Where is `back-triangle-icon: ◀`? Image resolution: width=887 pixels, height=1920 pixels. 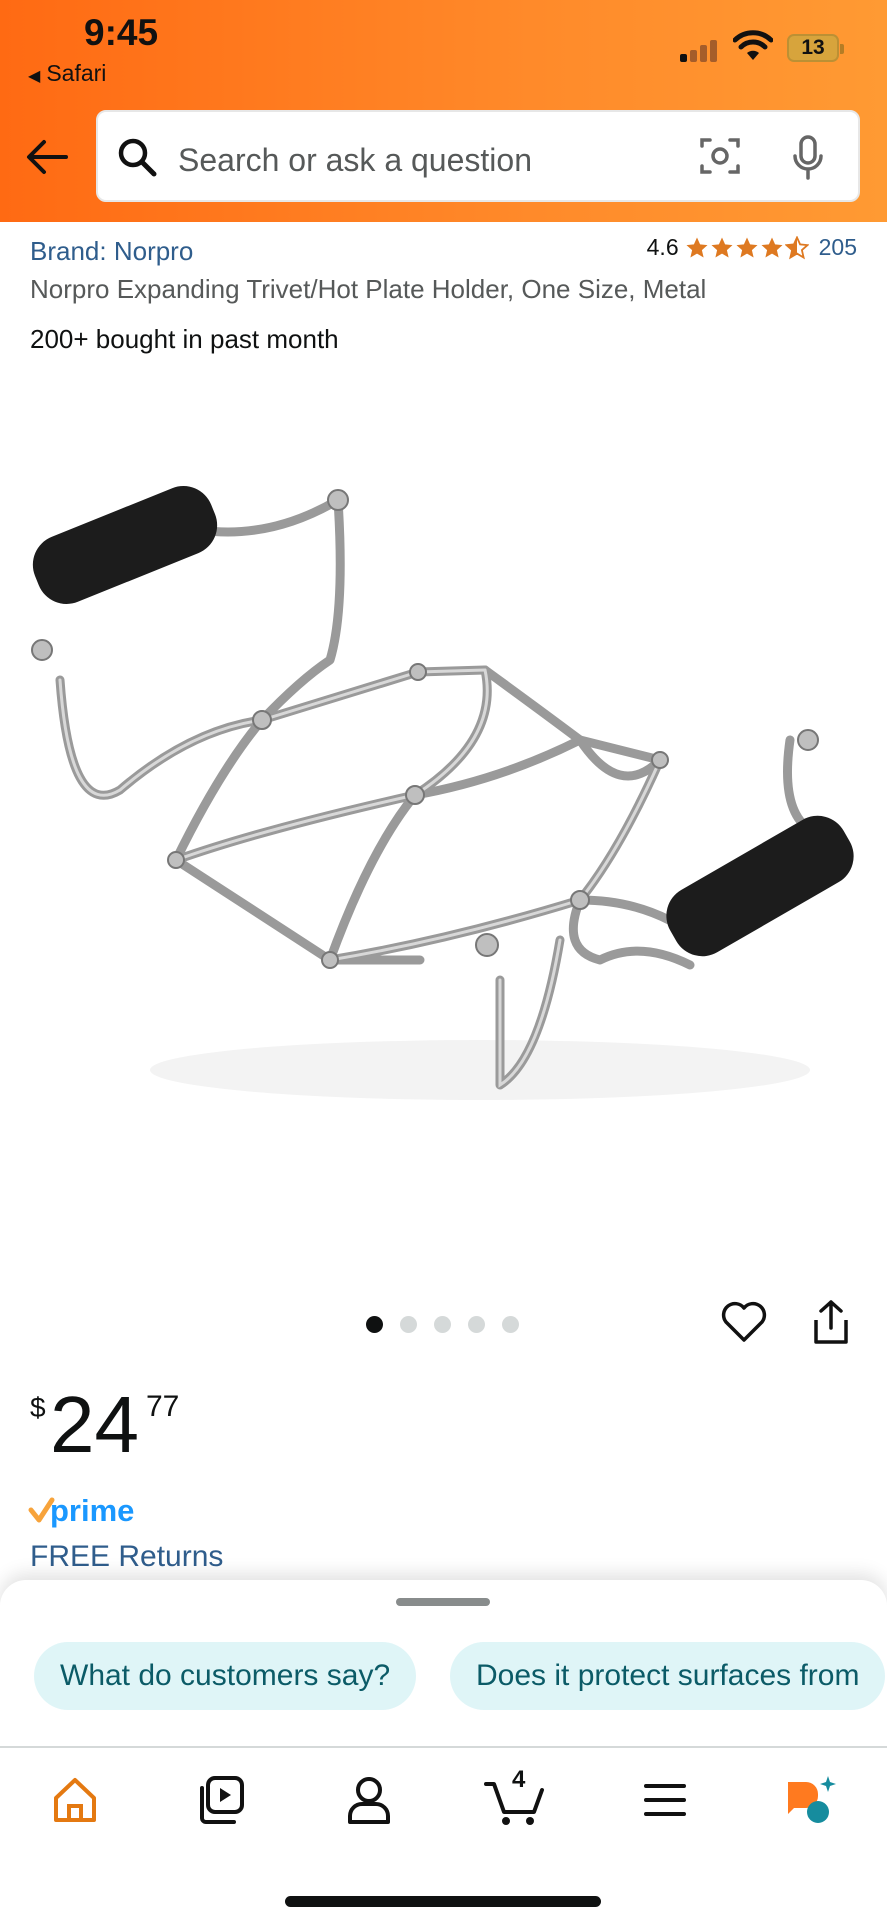
back-triangle-icon: ◀ is located at coordinates (34, 76).